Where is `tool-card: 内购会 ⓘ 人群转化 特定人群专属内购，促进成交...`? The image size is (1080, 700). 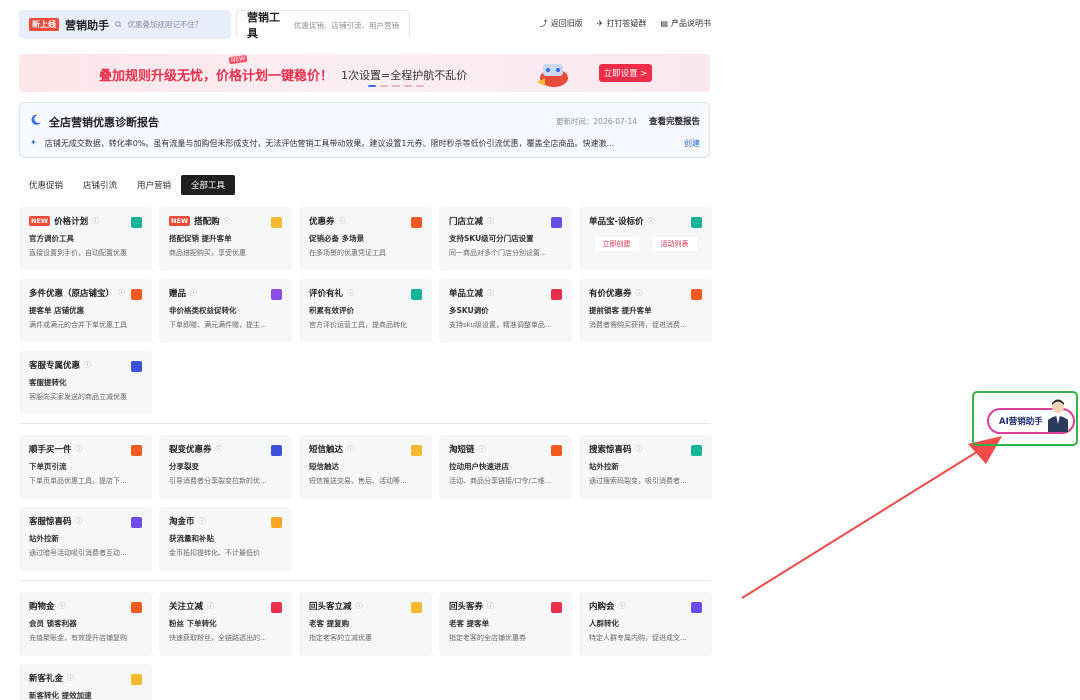 tool-card: 内购会 ⓘ 人群转化 特定人群专属内购，促进成交... is located at coordinates (645, 624).